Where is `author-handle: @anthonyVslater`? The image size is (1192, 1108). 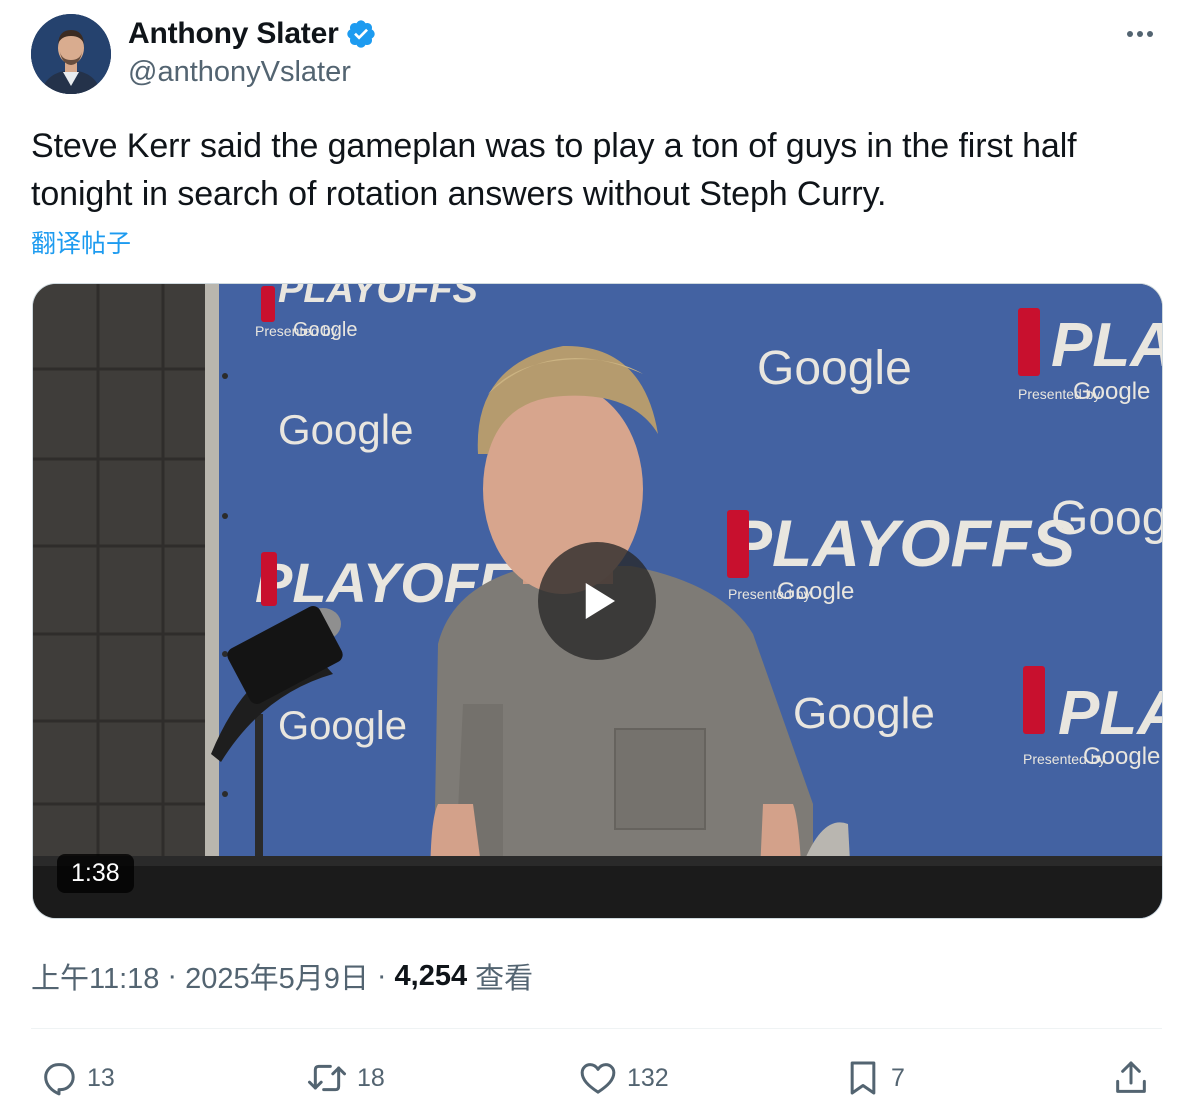 author-handle: @anthonyVslater is located at coordinates (239, 72).